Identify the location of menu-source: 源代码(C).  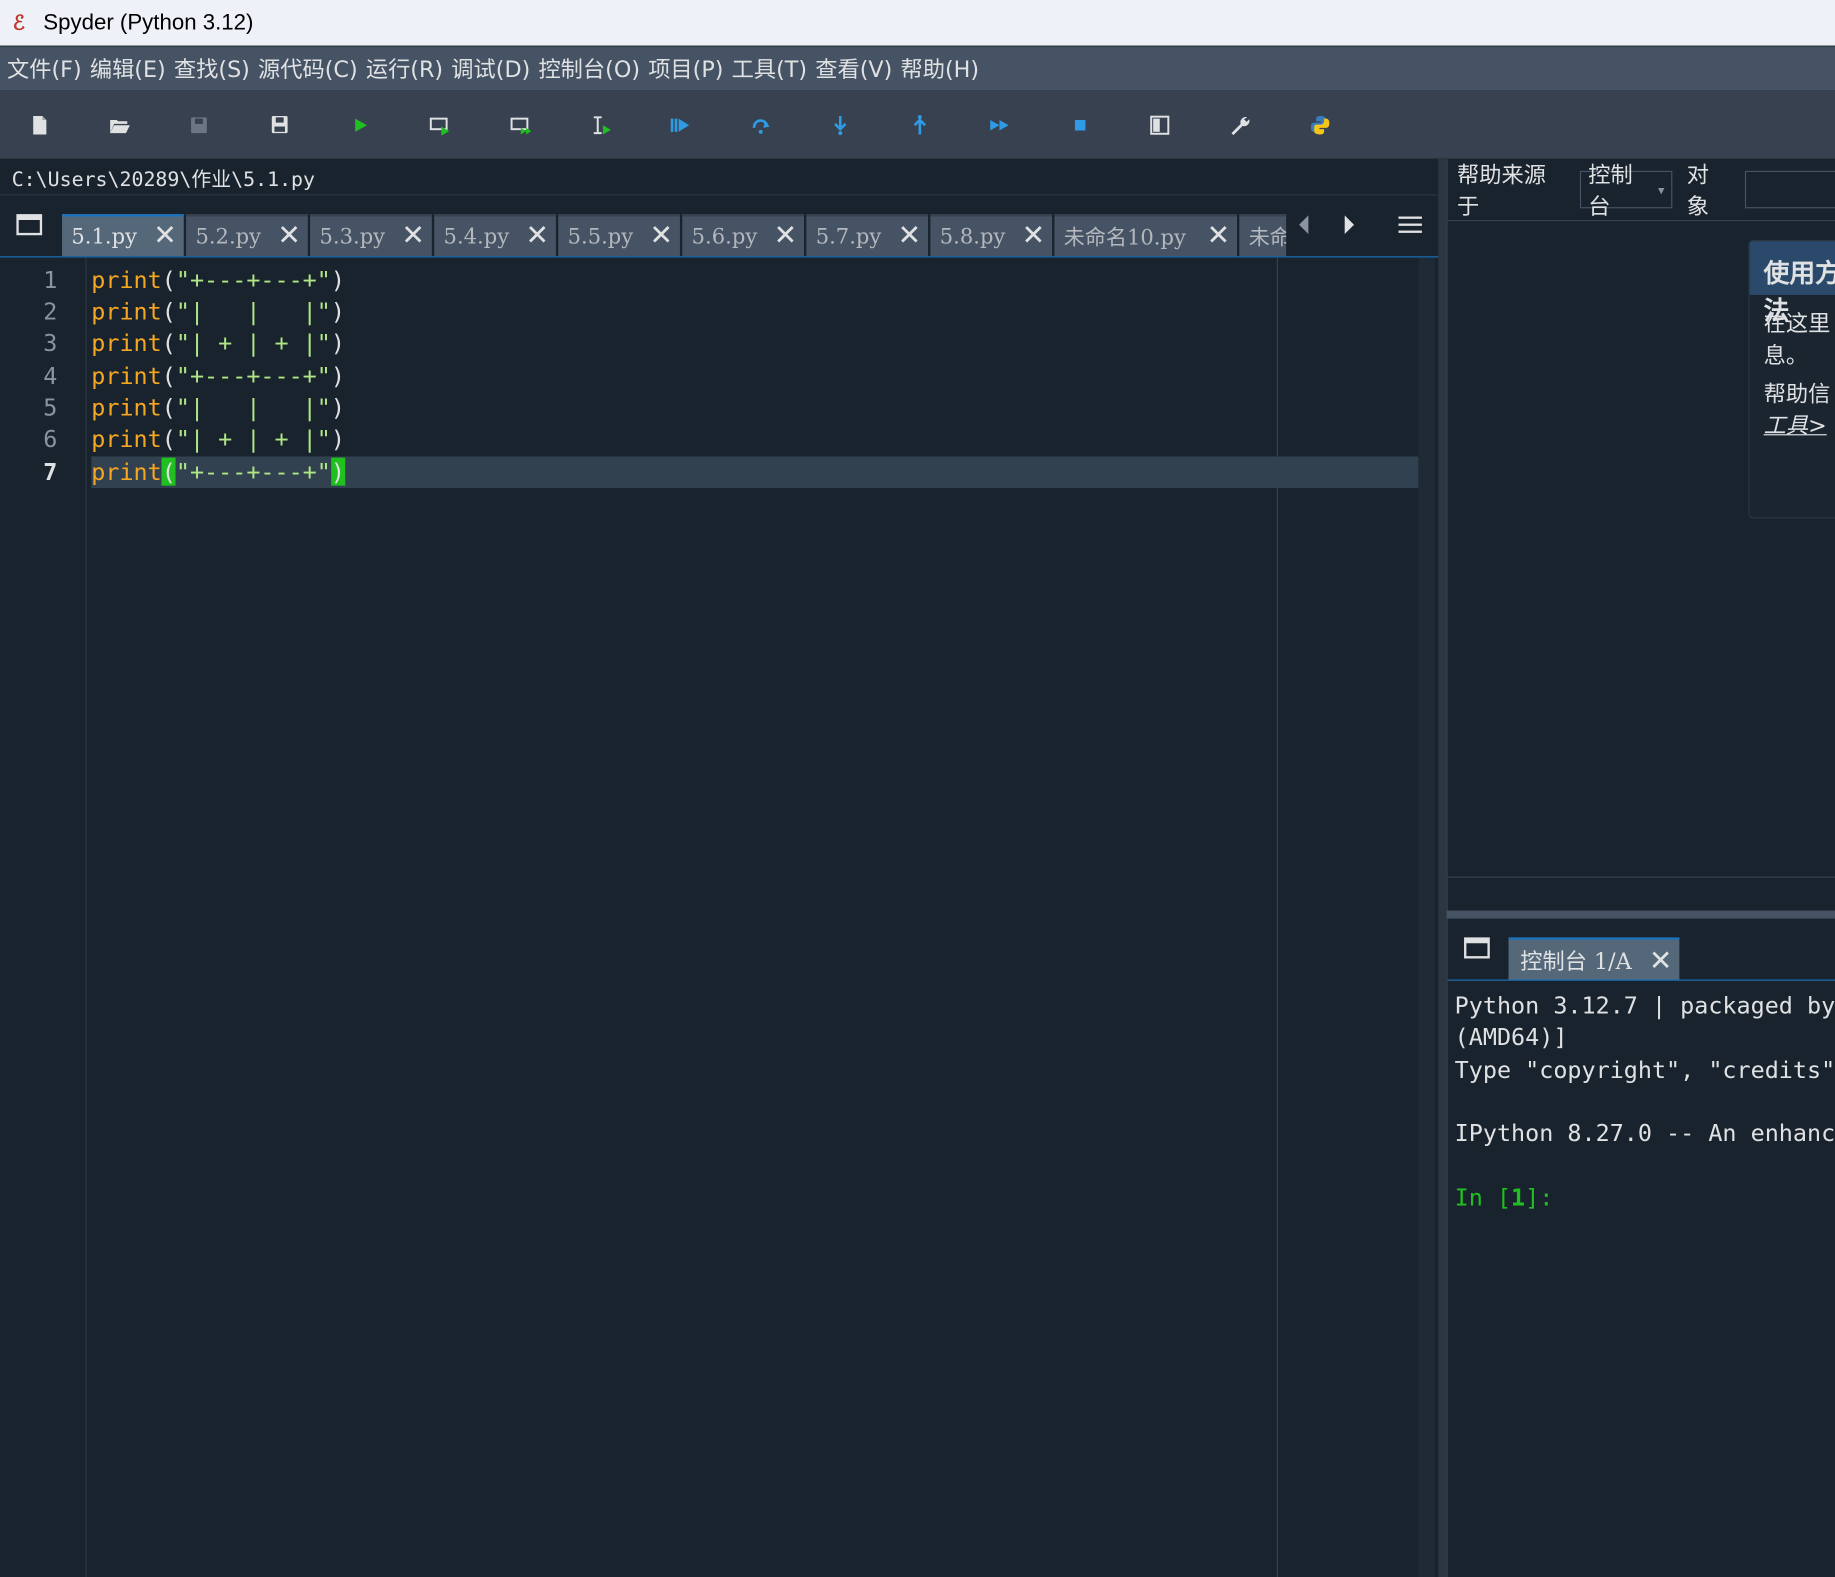
(308, 69).